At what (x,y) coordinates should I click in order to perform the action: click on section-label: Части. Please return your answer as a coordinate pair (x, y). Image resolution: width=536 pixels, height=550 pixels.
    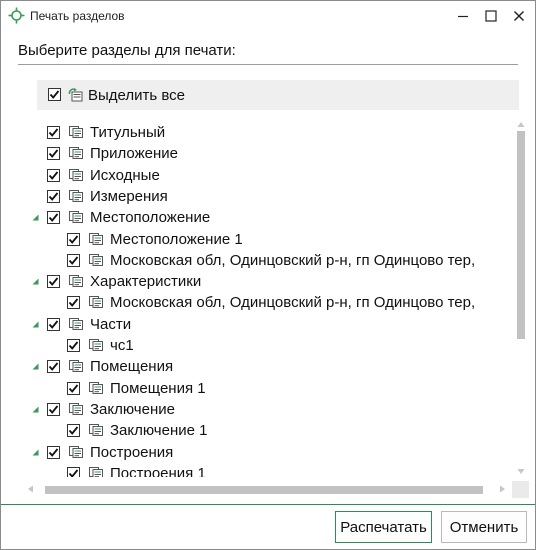
    Looking at the image, I should click on (111, 324).